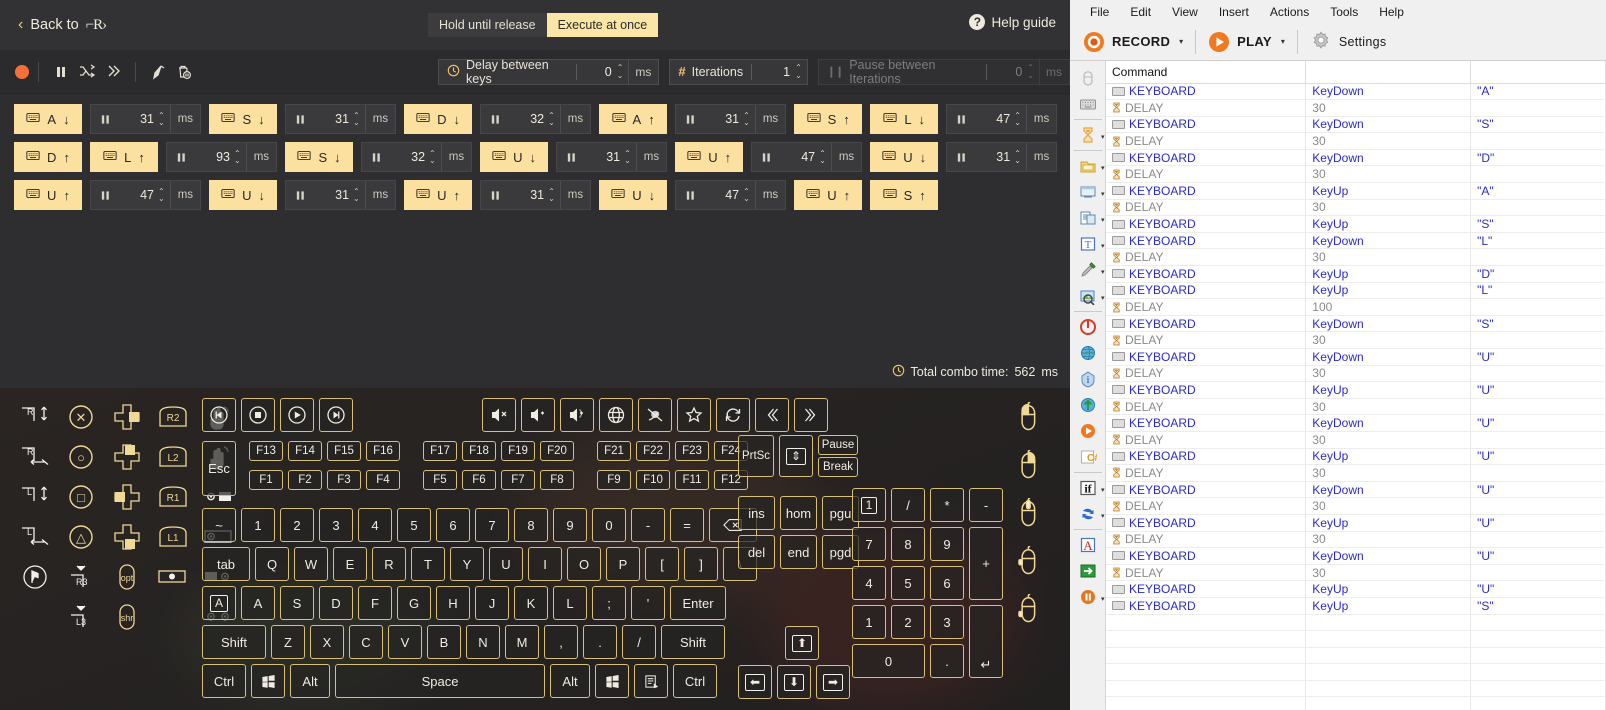 The image size is (1606, 710). Describe the element at coordinates (1344, 12) in the screenshot. I see `menu-tools: Tools` at that location.